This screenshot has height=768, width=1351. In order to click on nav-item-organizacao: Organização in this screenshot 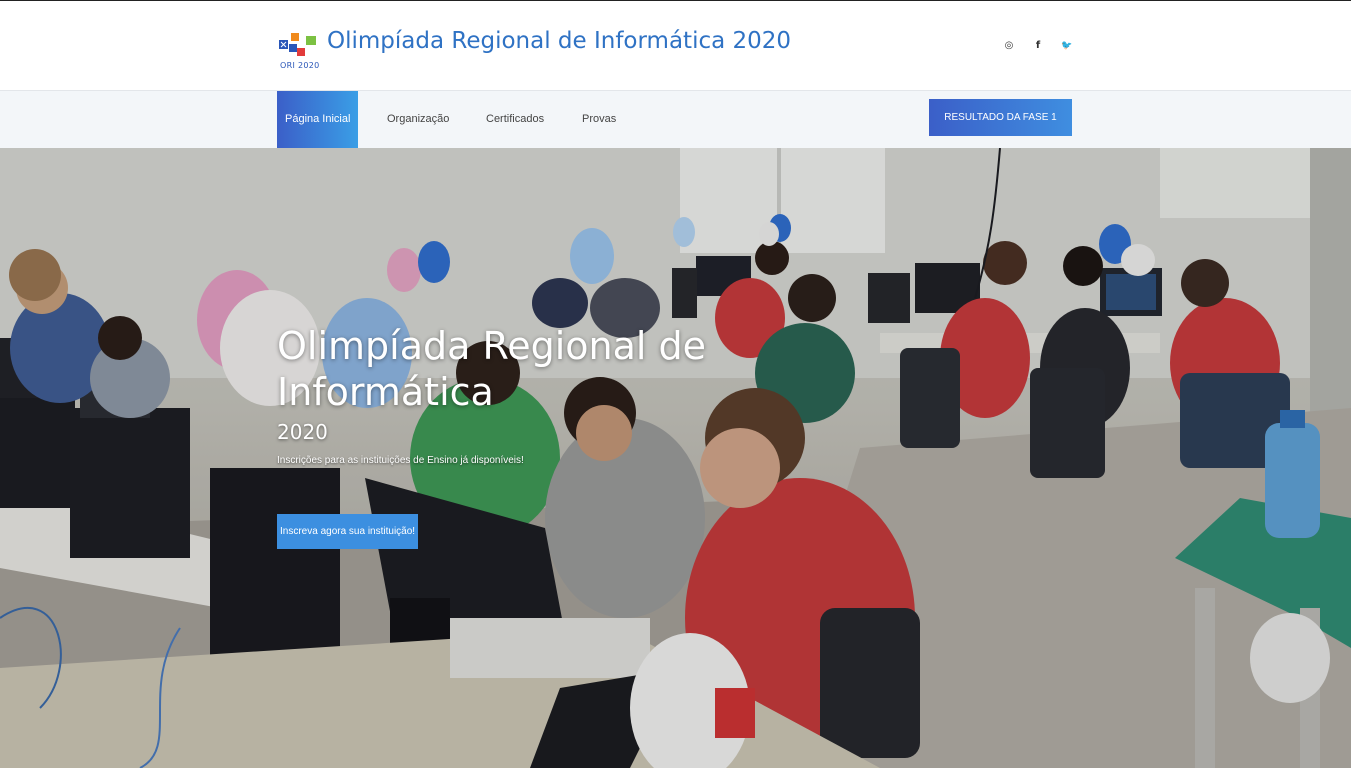, I will do `click(418, 119)`.